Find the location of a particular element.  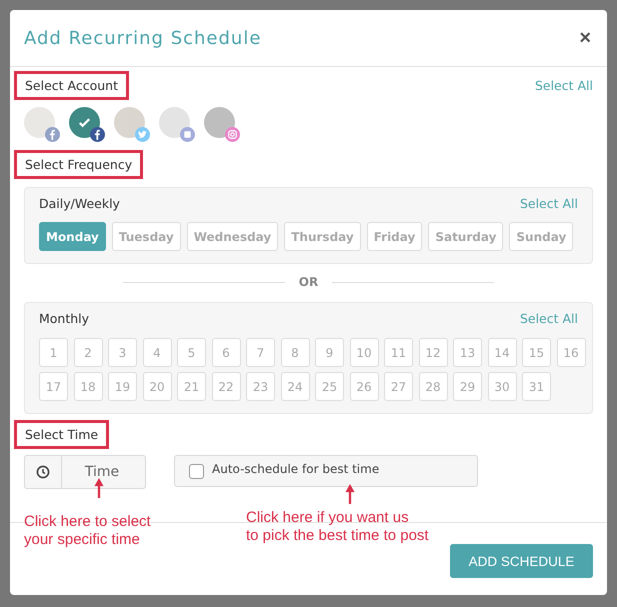

time-input: Time is located at coordinates (102, 472).